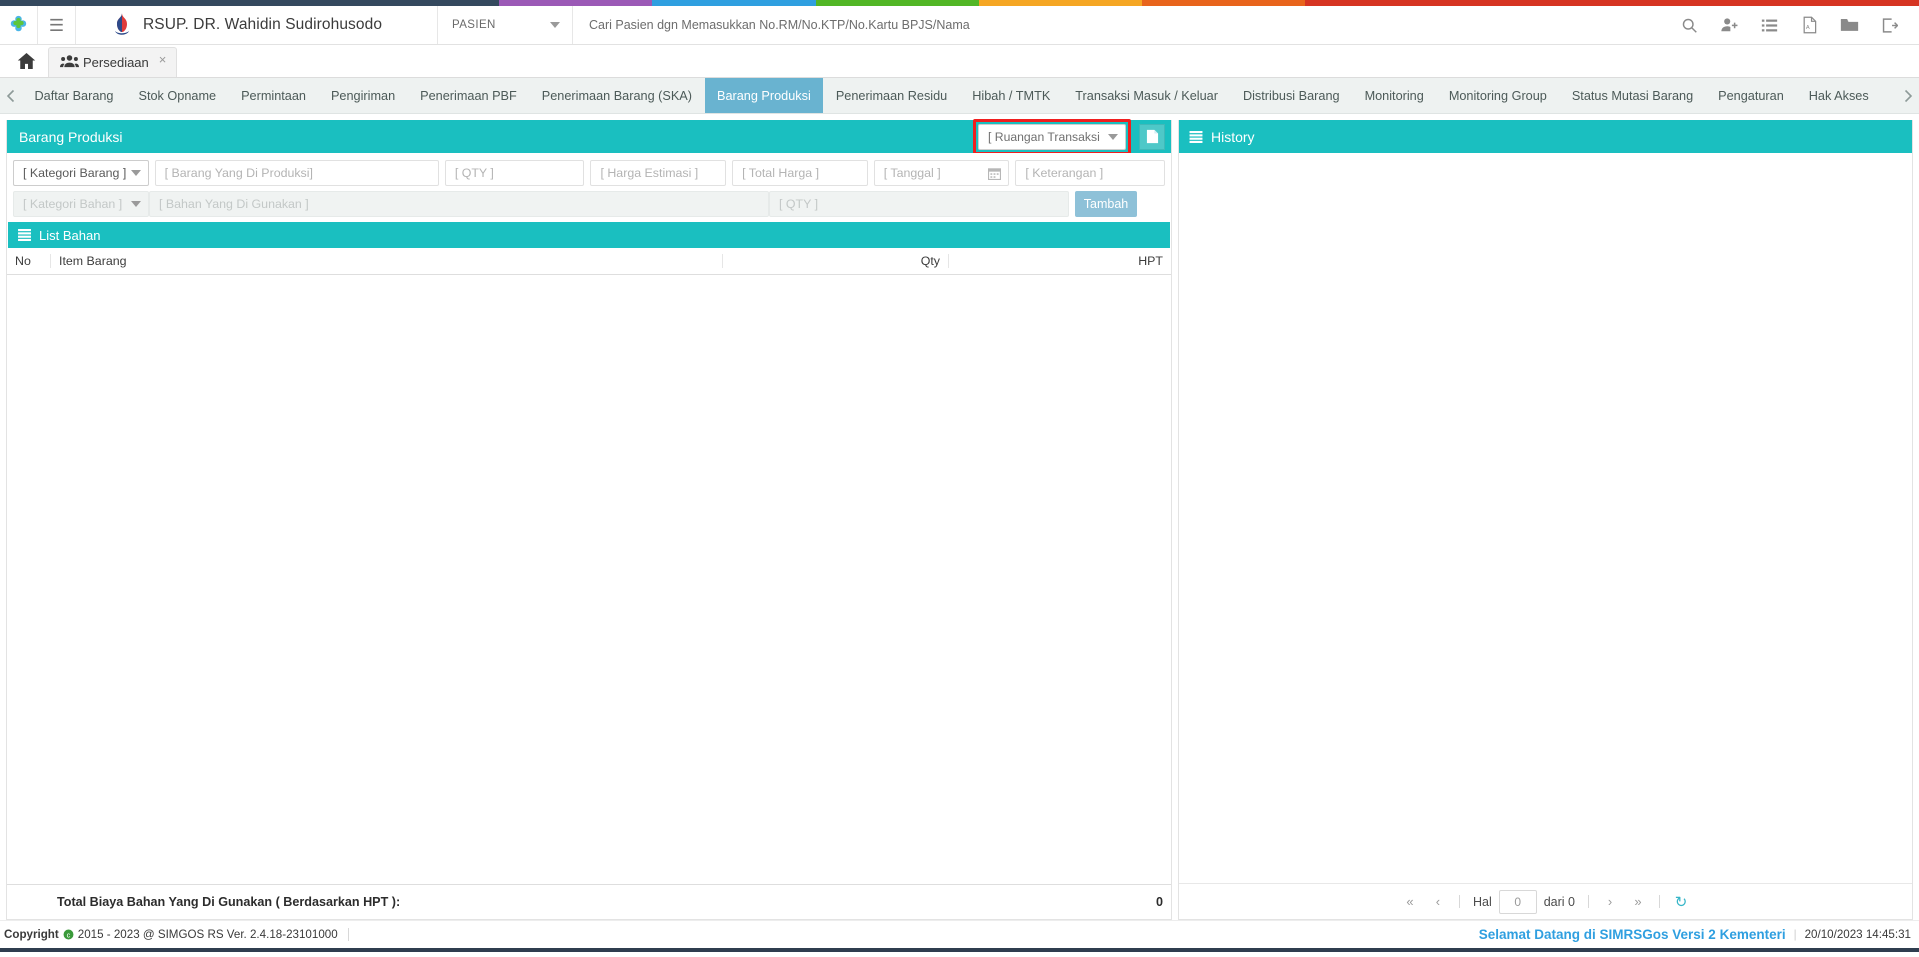 The width and height of the screenshot is (1919, 957). What do you see at coordinates (1064, 173) in the screenshot?
I see `keterangan-input-value: [ Keterangan ]` at bounding box center [1064, 173].